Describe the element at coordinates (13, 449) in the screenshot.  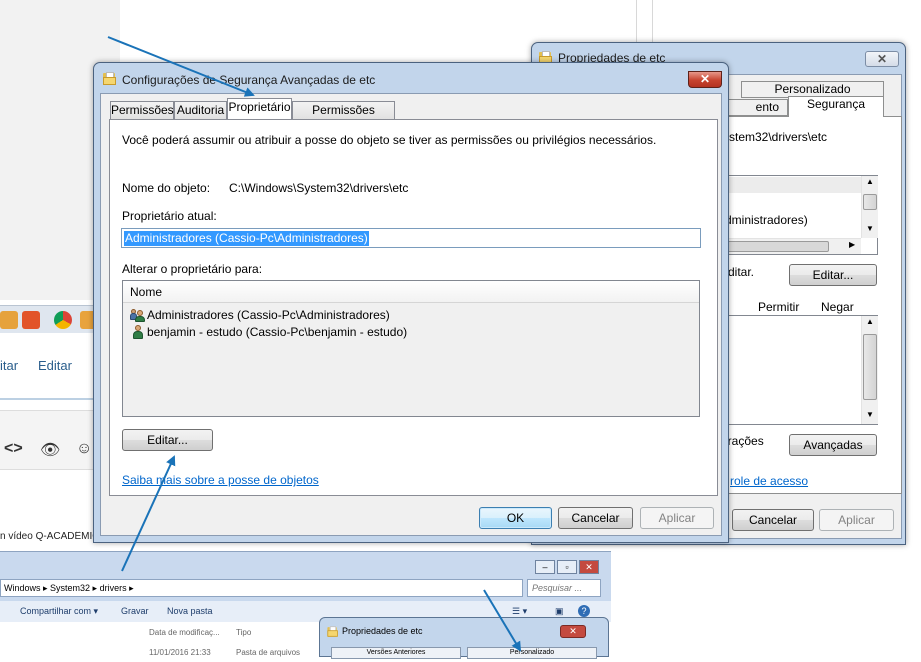
I see `code-tool: <>` at that location.